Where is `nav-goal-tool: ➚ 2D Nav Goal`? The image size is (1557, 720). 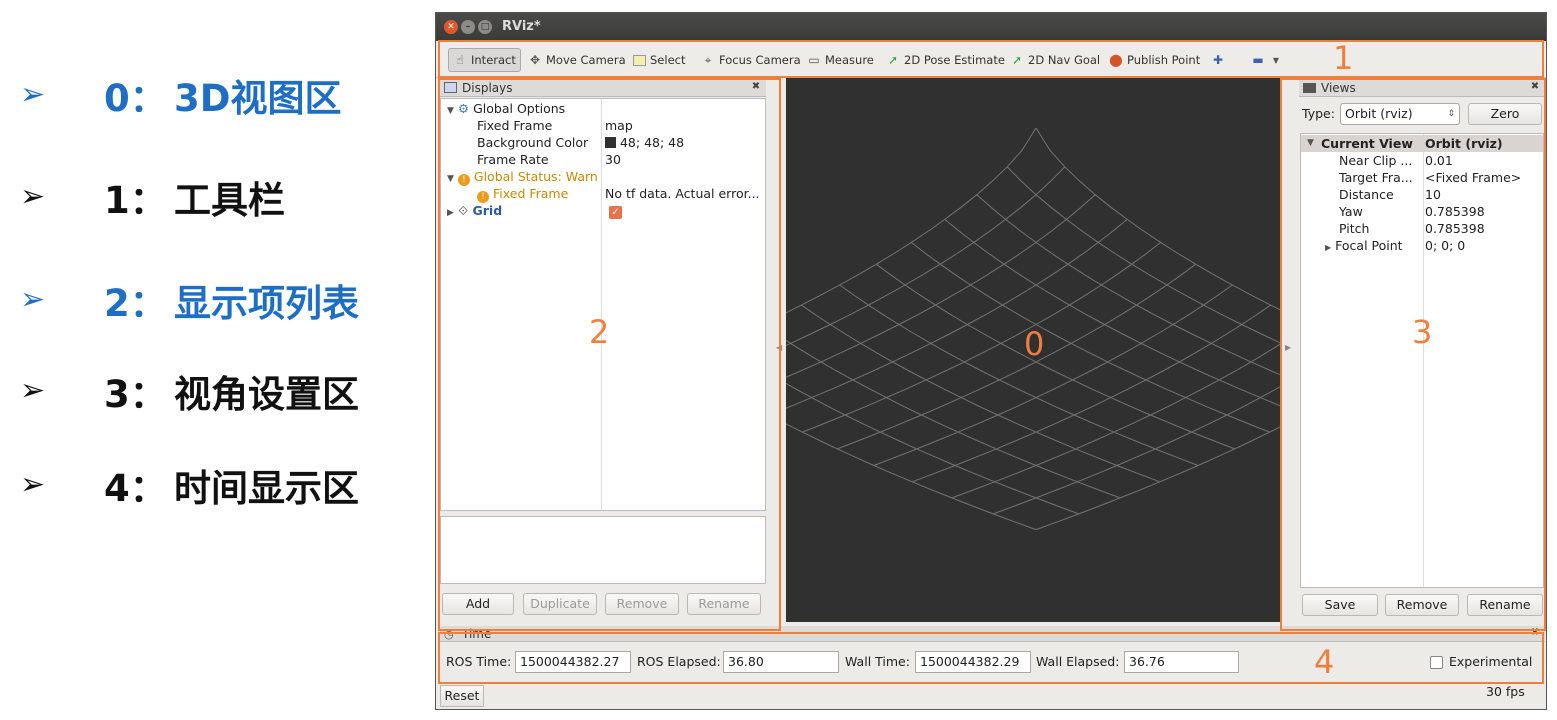
nav-goal-tool: ➚ 2D Nav Goal is located at coordinates (1055, 60).